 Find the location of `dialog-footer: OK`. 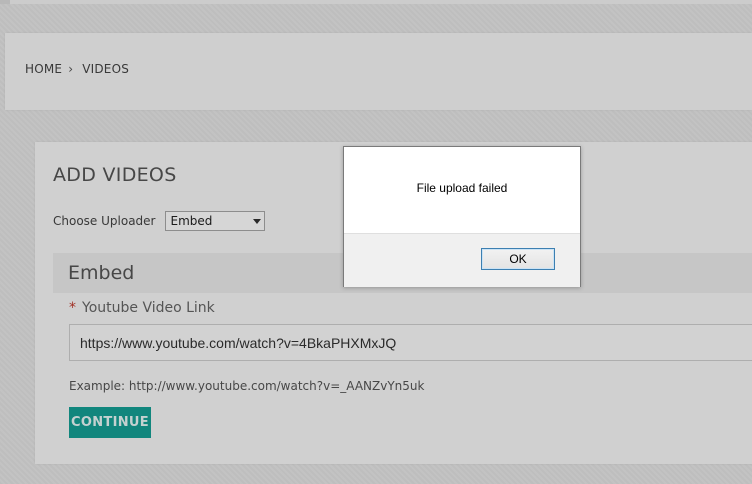

dialog-footer: OK is located at coordinates (462, 260).